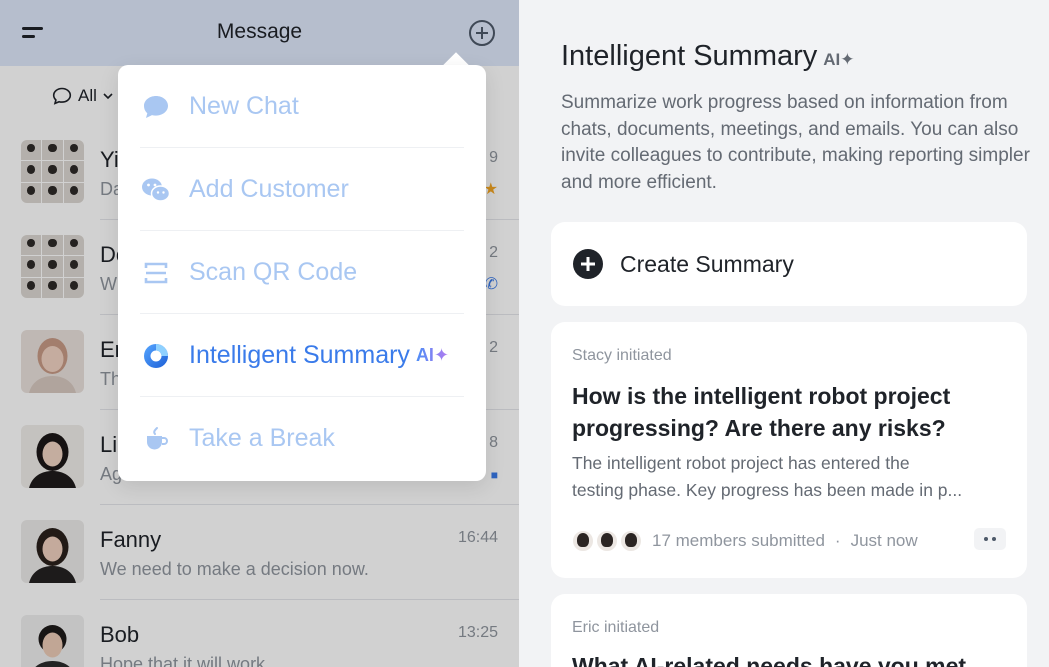  Describe the element at coordinates (622, 355) in the screenshot. I see `initiator-label: Stacy initiated` at that location.